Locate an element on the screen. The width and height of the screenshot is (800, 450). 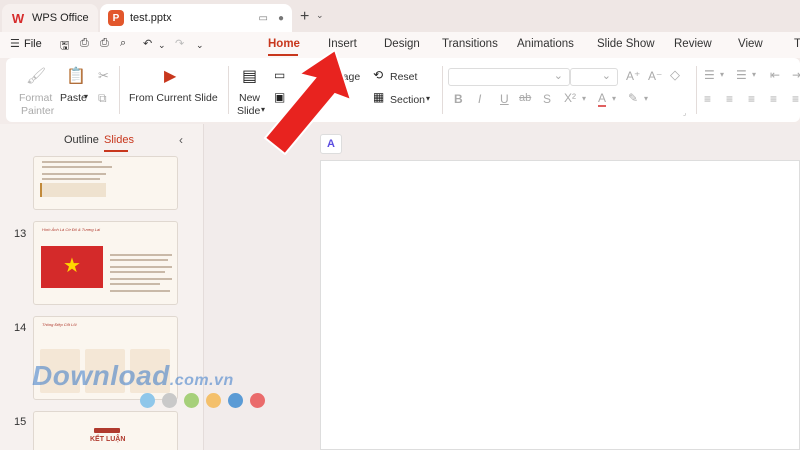
monitor-icon: ▭ is located at coordinates (263, 18).